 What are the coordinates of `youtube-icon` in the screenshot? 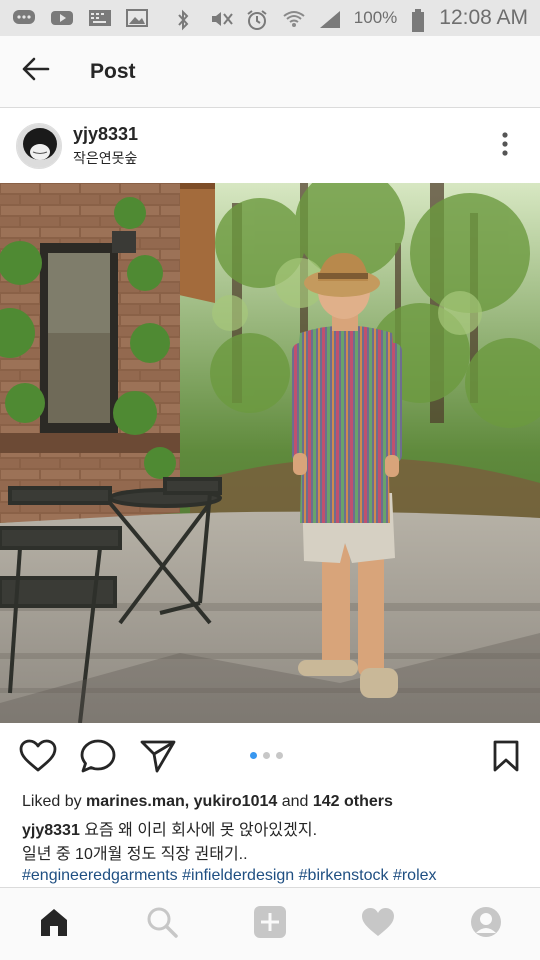 It's located at (61, 18).